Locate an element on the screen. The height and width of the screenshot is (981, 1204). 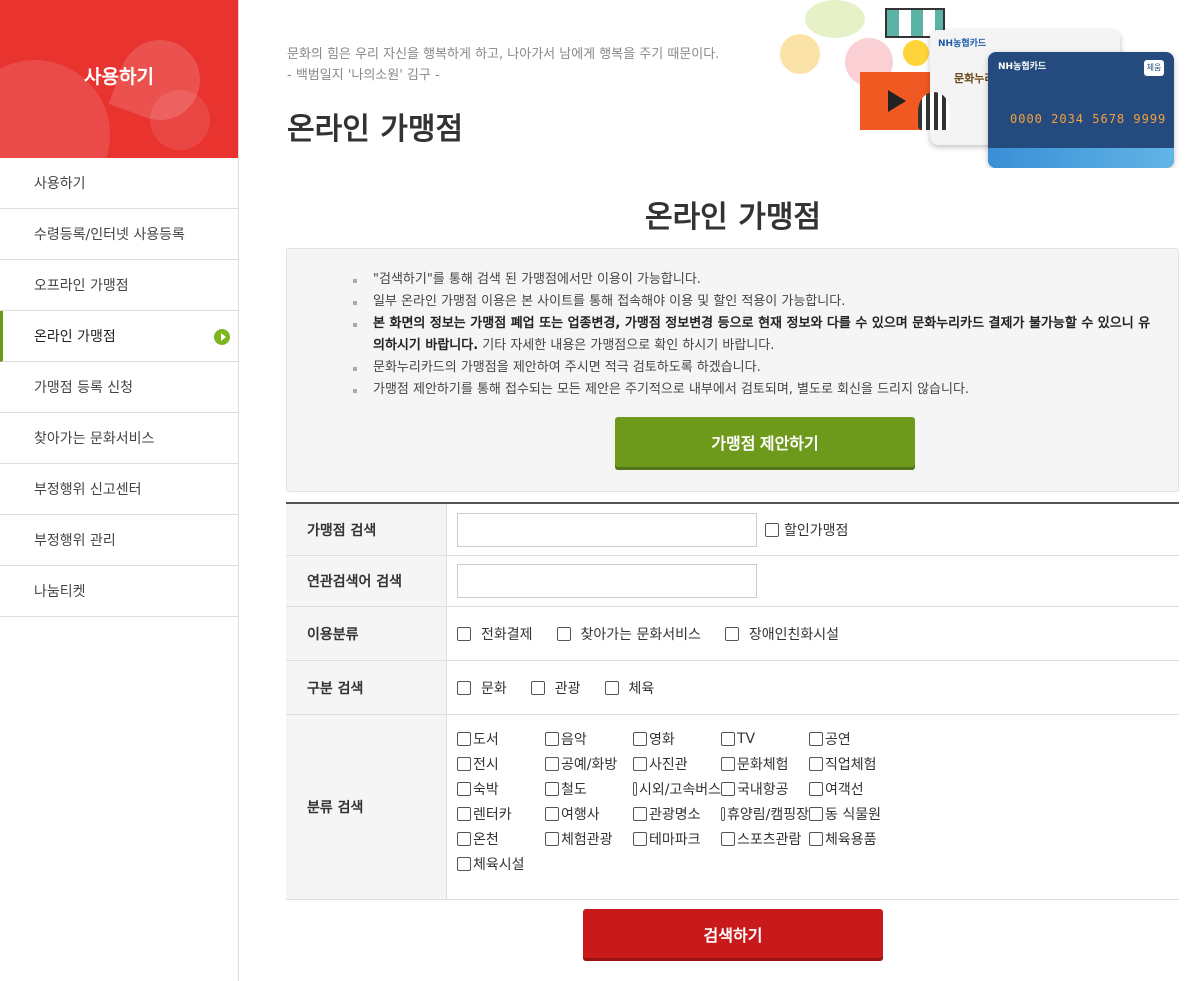
category-option-checkbox: 시외/고속버스 is located at coordinates (677, 789).